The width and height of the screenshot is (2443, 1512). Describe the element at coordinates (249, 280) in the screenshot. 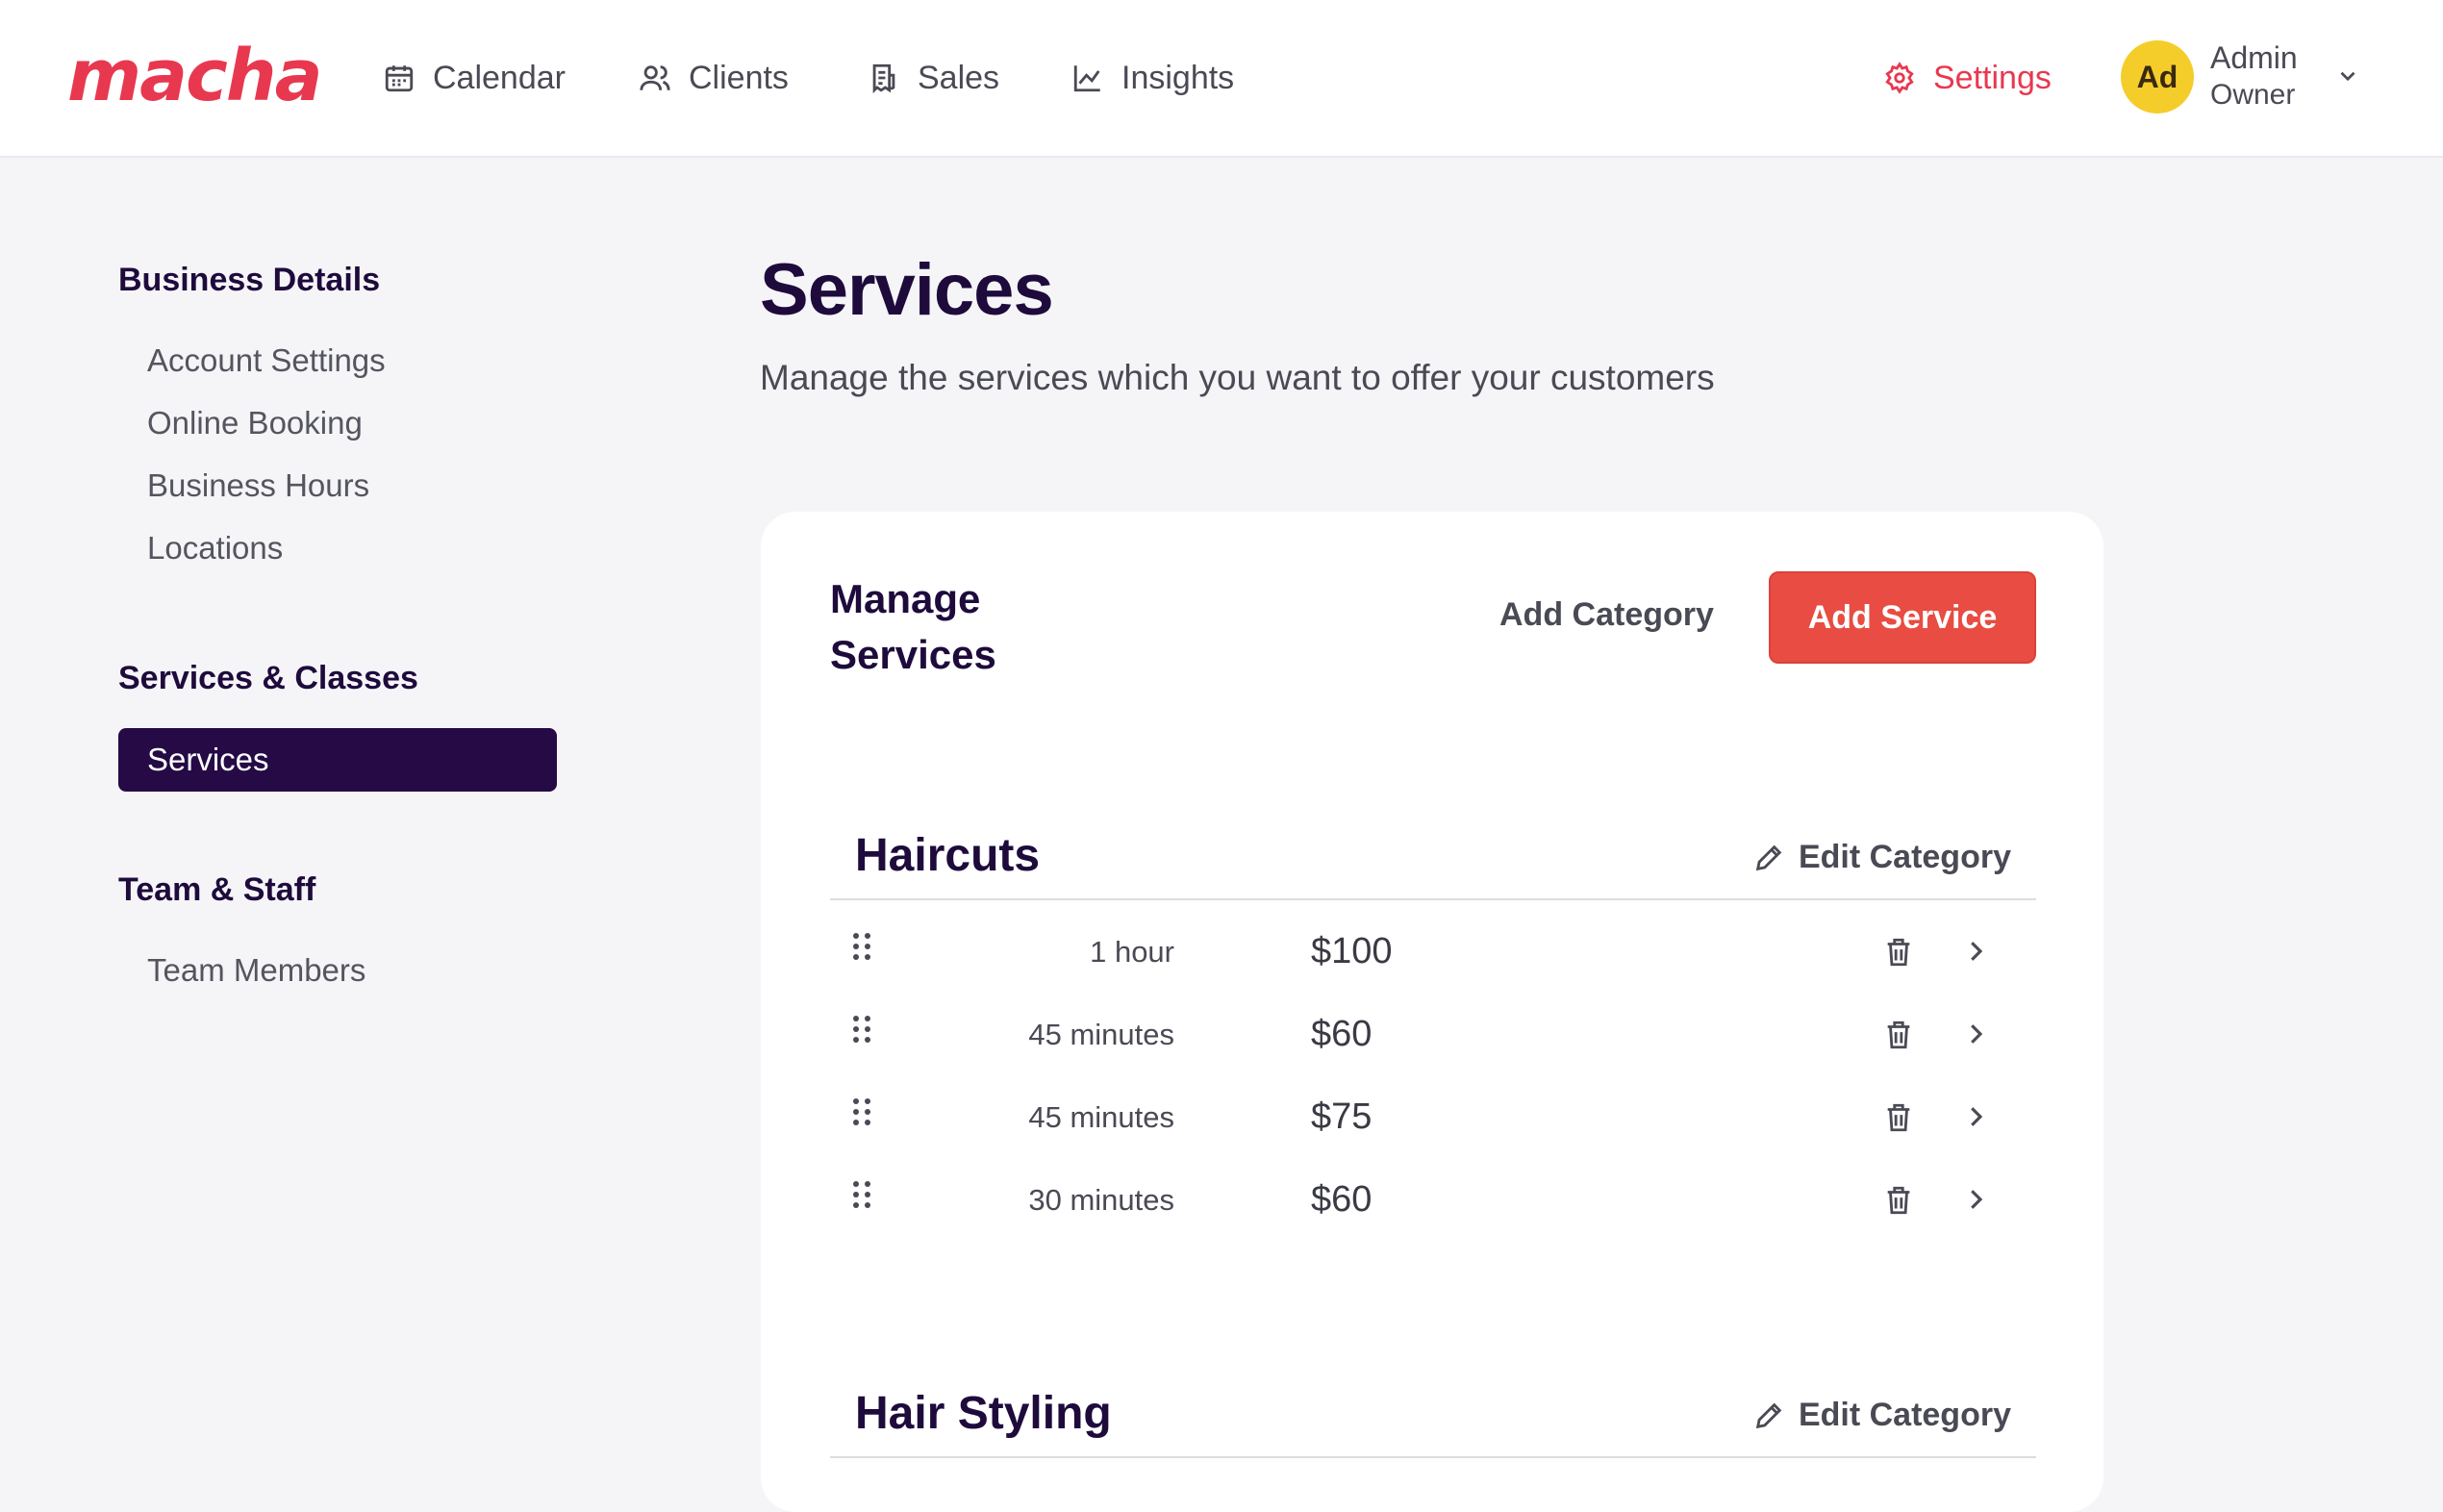

I see `sidebar-heading-business: Business Details` at that location.